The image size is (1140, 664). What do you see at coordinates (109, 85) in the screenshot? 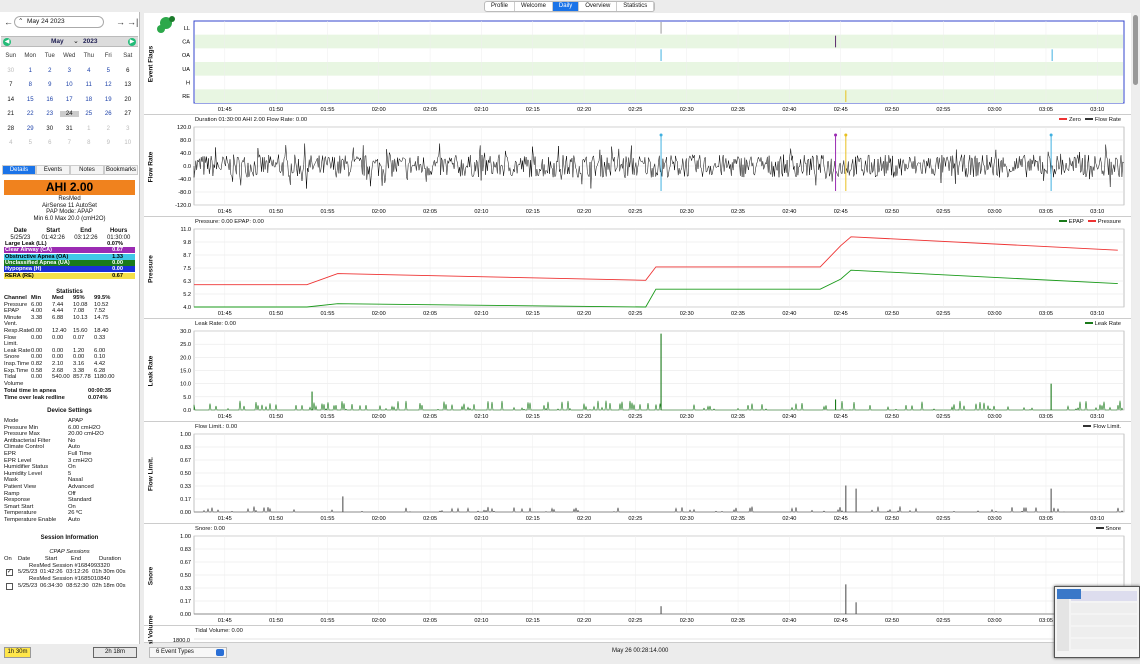
I see `calendar-day: 12` at bounding box center [109, 85].